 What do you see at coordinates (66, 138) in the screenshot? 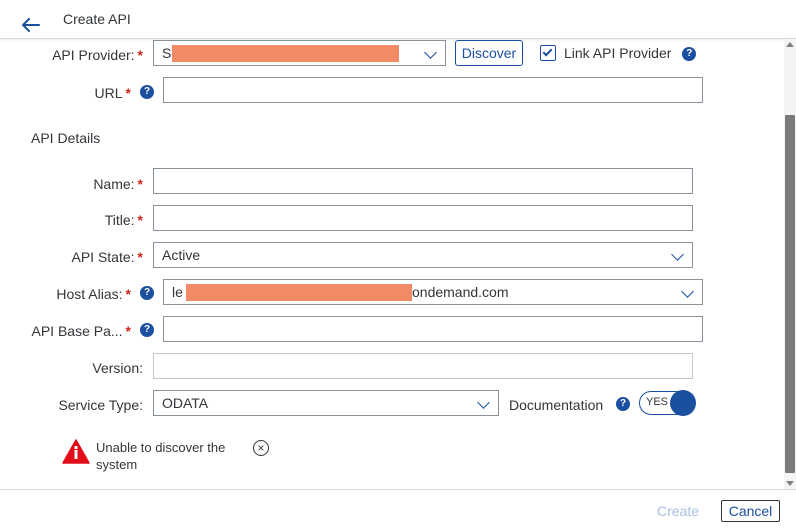
I see `section-title: API Details` at bounding box center [66, 138].